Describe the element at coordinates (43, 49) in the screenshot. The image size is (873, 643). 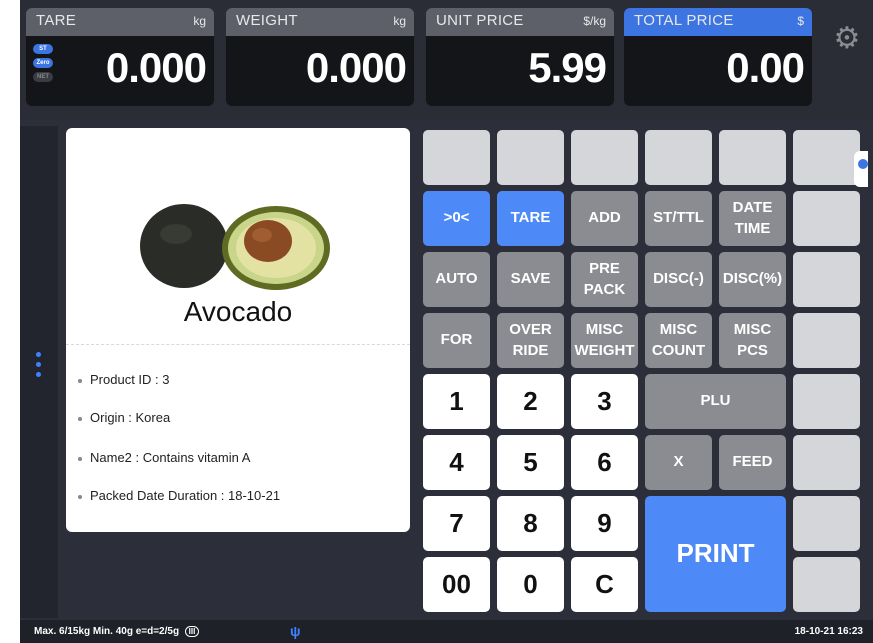
I see `stable-indicator: ST` at that location.